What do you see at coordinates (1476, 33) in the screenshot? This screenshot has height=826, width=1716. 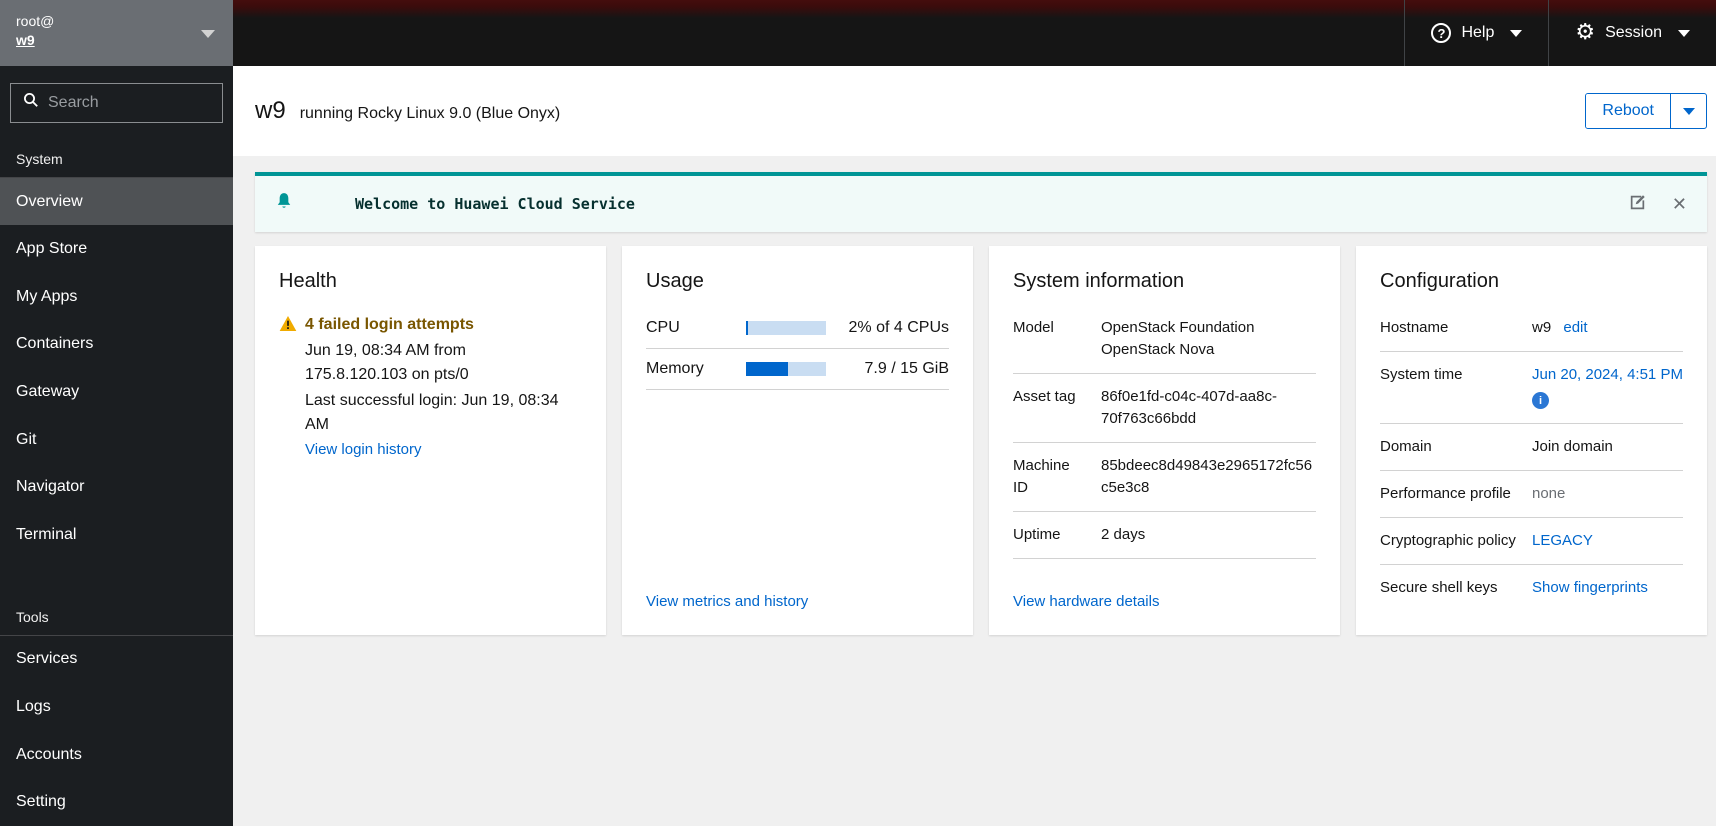 I see `help-menu: ? Help` at bounding box center [1476, 33].